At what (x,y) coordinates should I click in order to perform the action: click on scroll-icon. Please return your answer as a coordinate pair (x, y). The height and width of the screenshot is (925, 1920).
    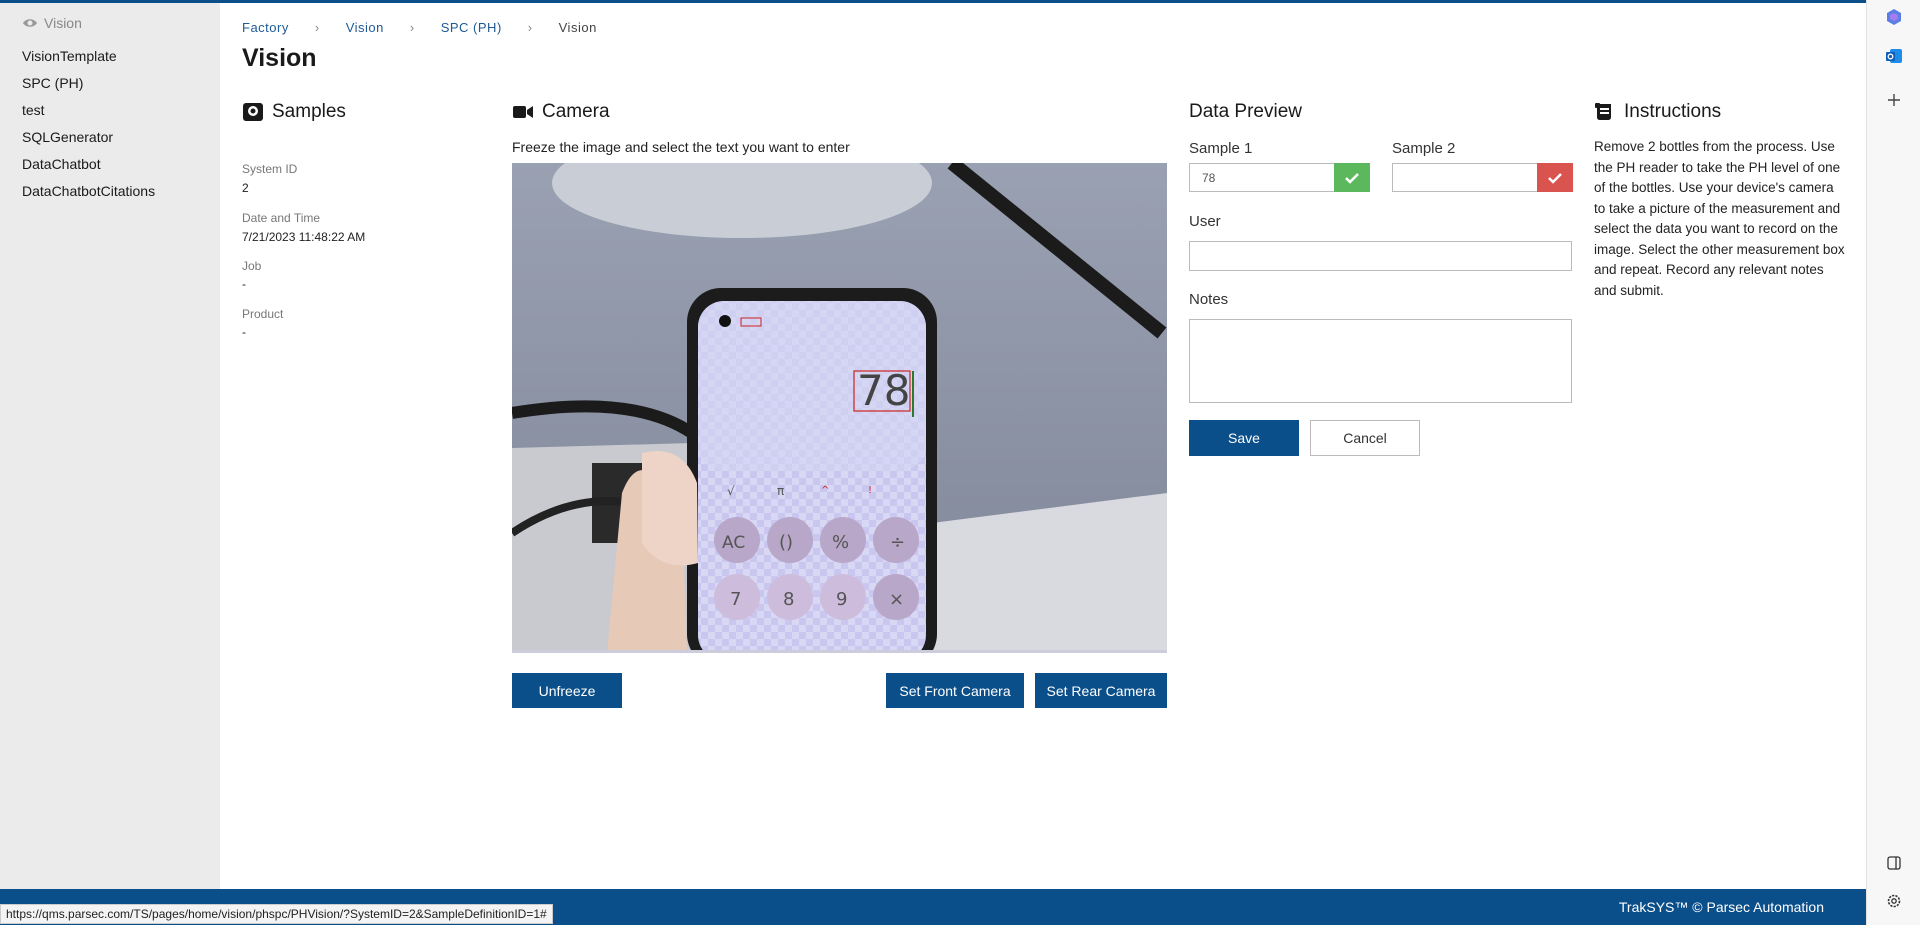
    Looking at the image, I should click on (1603, 111).